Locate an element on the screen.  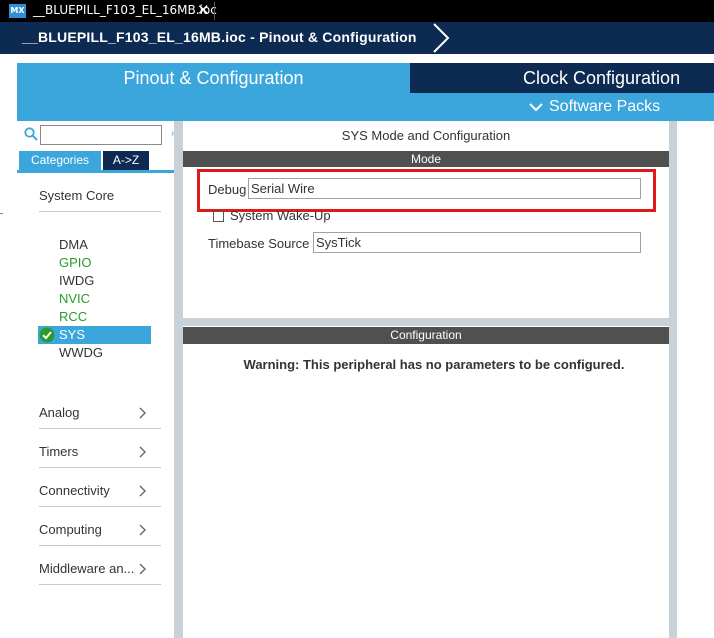
panel-splitter-right is located at coordinates (673, 379).